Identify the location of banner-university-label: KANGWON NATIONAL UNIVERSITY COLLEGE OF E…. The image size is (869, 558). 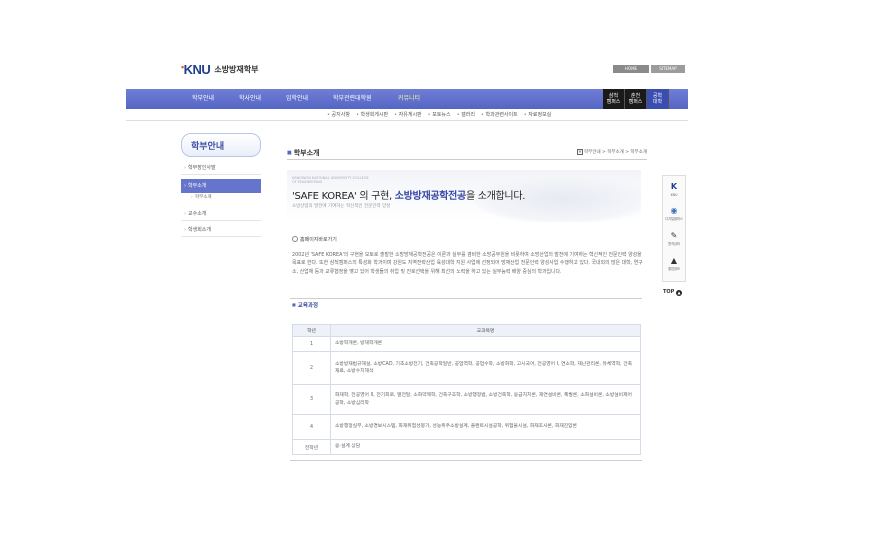
(330, 180).